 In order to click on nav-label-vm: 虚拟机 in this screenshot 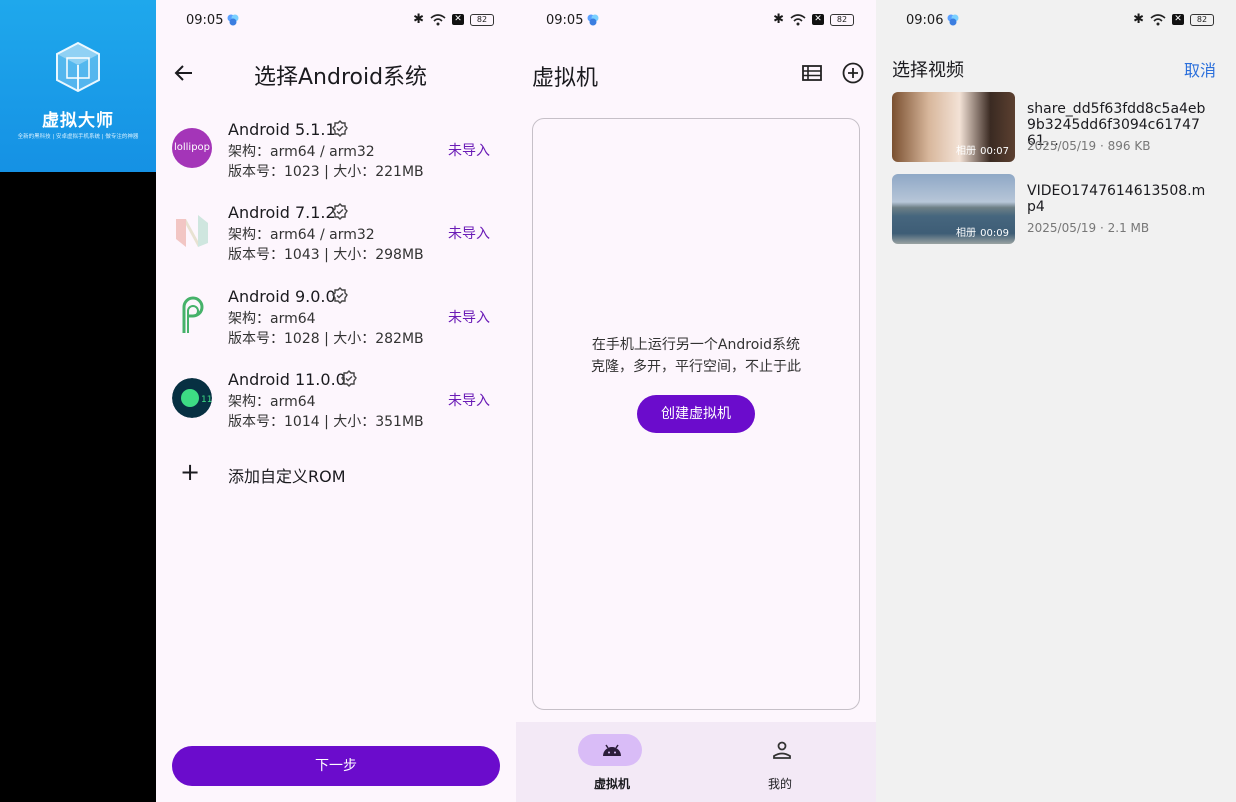, I will do `click(611, 784)`.